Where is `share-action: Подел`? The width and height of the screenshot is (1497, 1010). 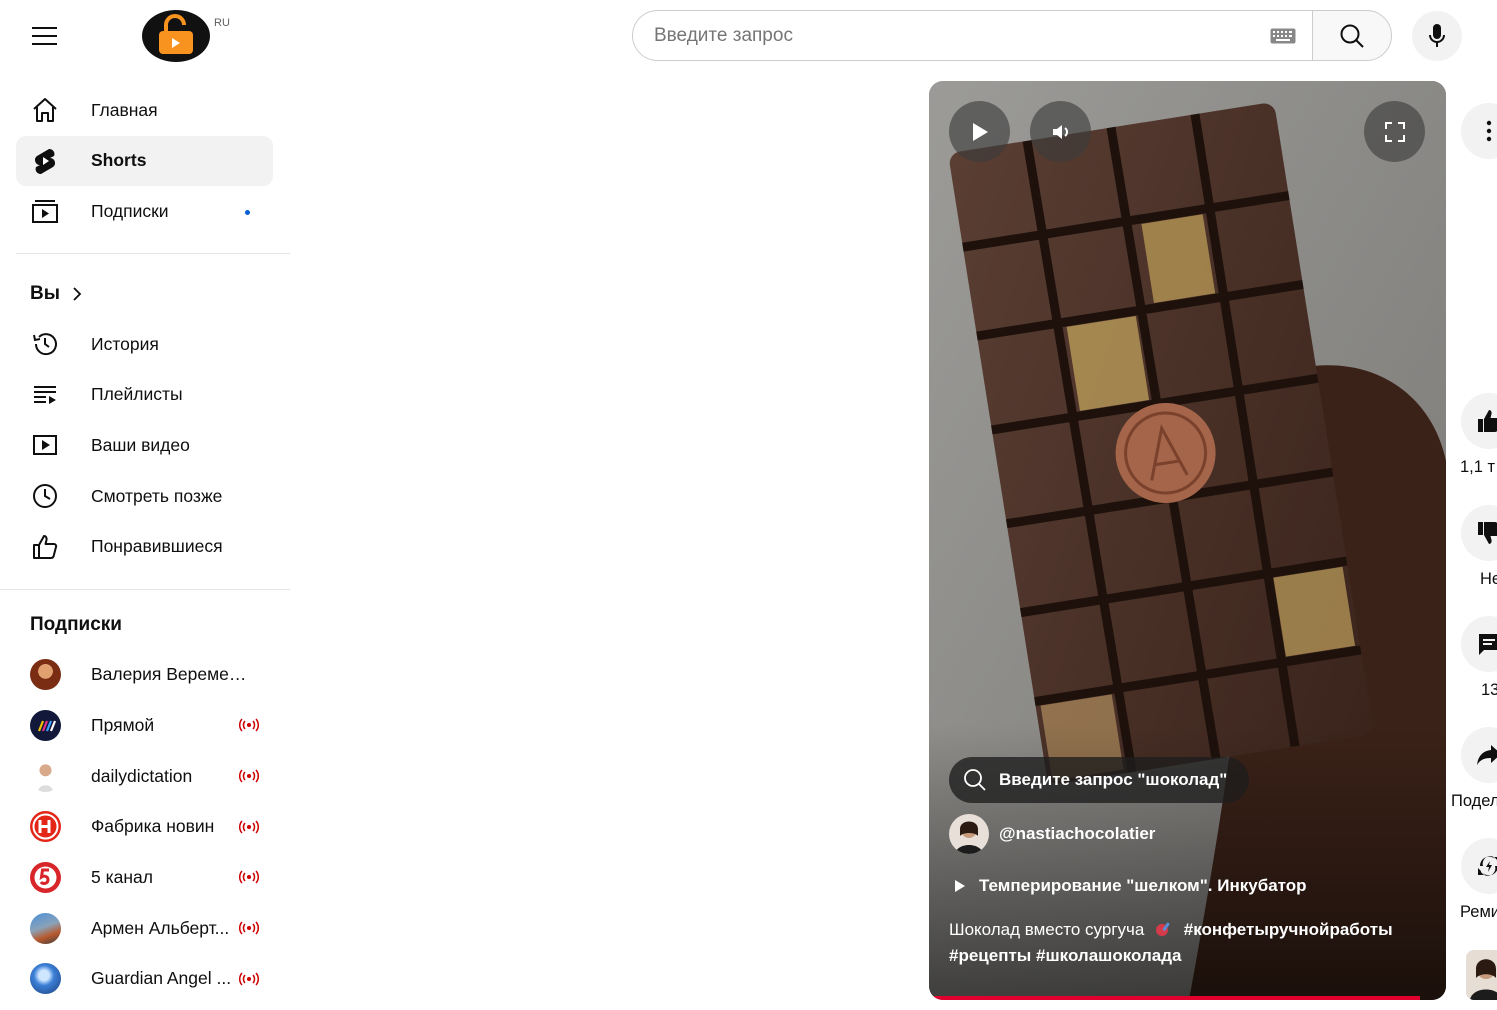 share-action: Подел is located at coordinates (1474, 768).